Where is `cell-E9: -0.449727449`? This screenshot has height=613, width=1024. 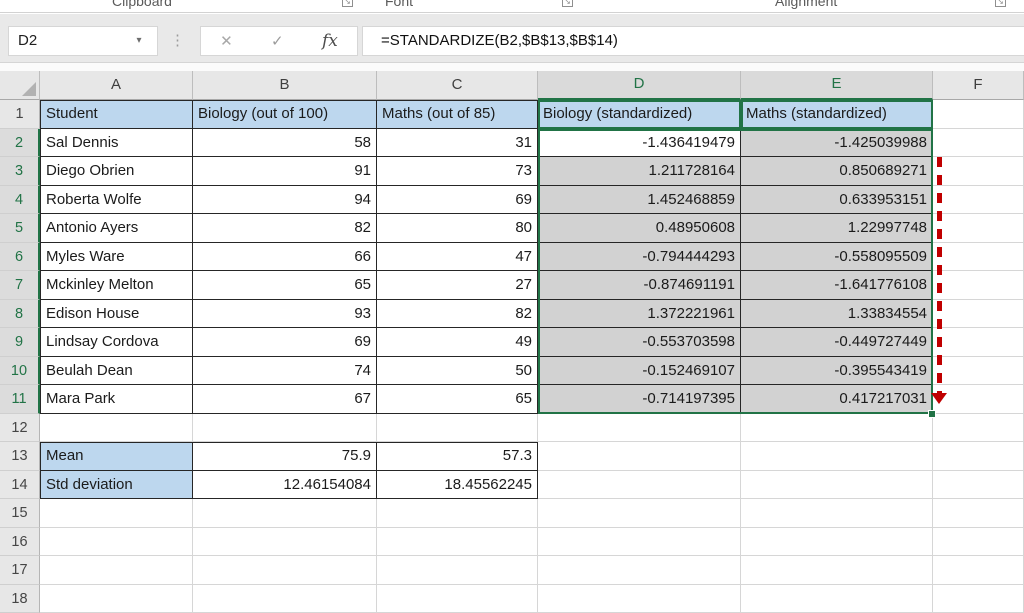
cell-E9: -0.449727449 is located at coordinates (837, 342).